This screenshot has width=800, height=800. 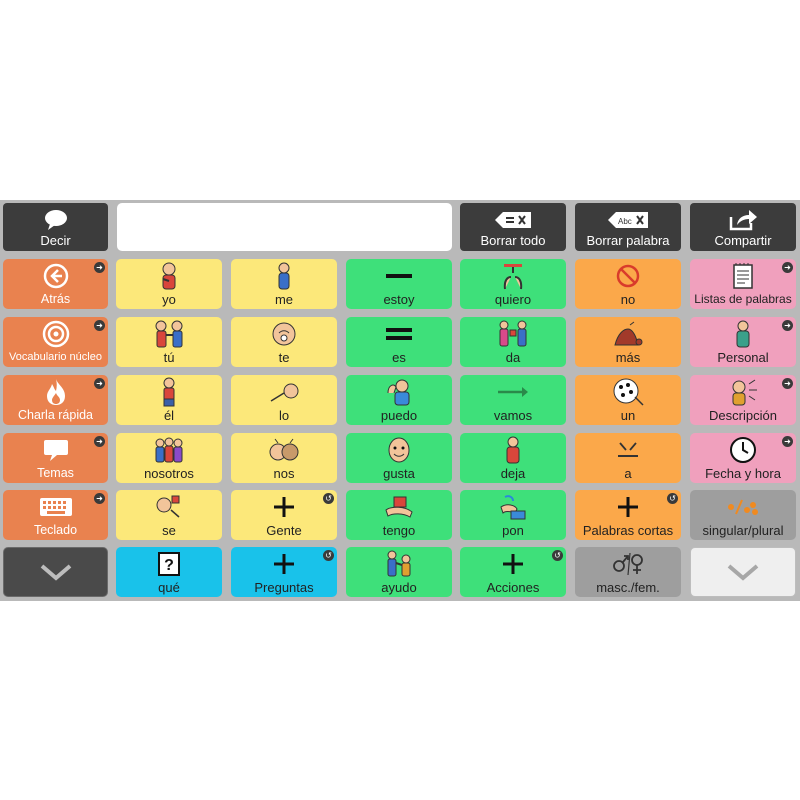 I want to click on word-cell-nos: nos, so click(x=284, y=458).